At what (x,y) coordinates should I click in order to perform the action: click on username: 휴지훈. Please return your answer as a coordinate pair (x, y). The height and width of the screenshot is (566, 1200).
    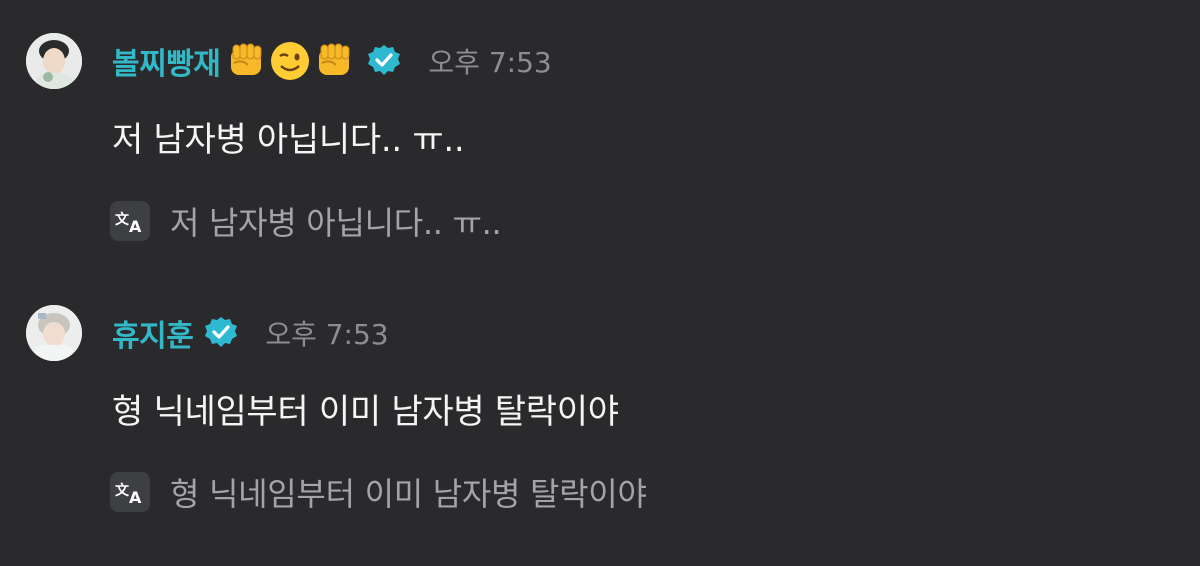
    Looking at the image, I should click on (153, 333).